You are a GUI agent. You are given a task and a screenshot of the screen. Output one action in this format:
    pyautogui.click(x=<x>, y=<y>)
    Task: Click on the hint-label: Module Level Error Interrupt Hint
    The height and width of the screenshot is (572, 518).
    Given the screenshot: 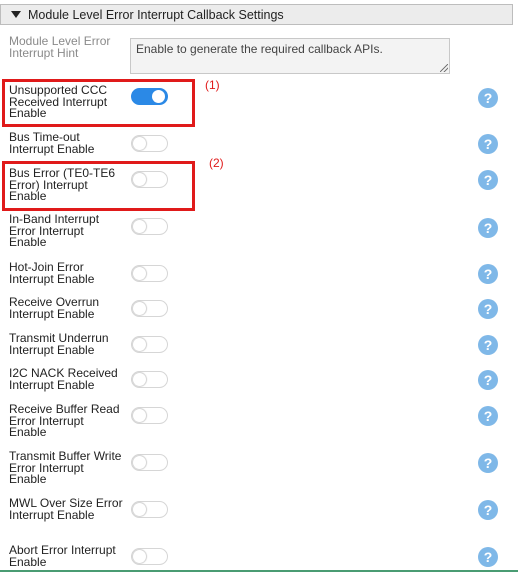 What is the action you would take?
    pyautogui.click(x=60, y=47)
    